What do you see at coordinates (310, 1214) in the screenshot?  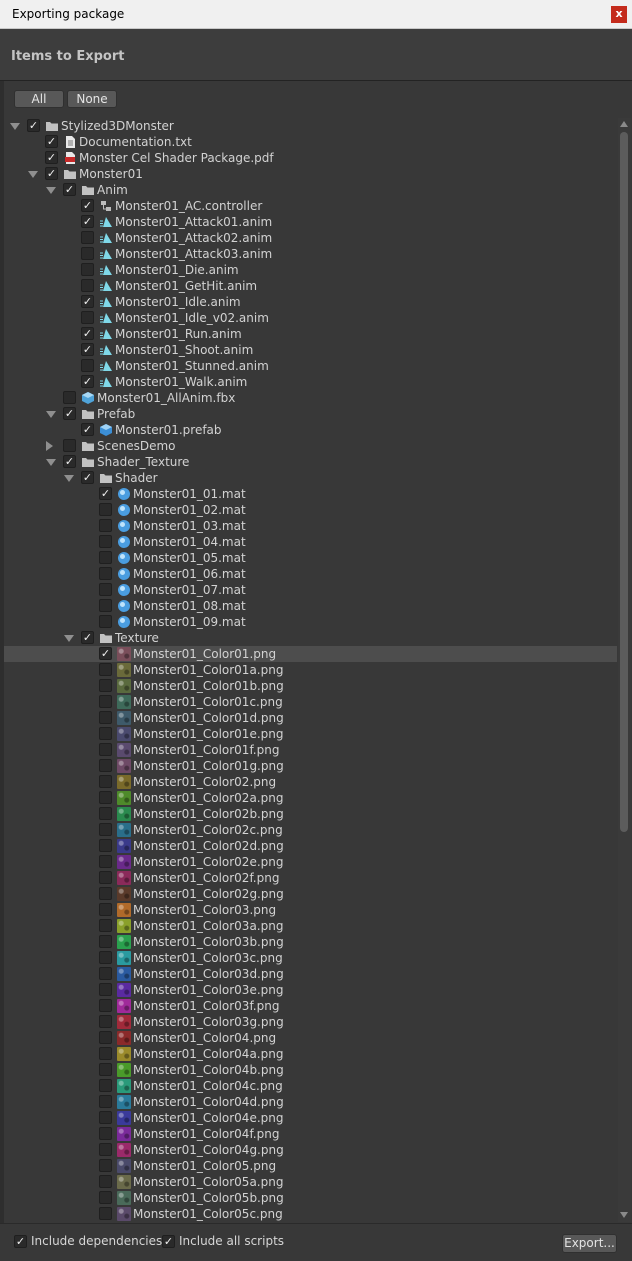 I see `tree-file-row: Monster01_Color05c.png` at bounding box center [310, 1214].